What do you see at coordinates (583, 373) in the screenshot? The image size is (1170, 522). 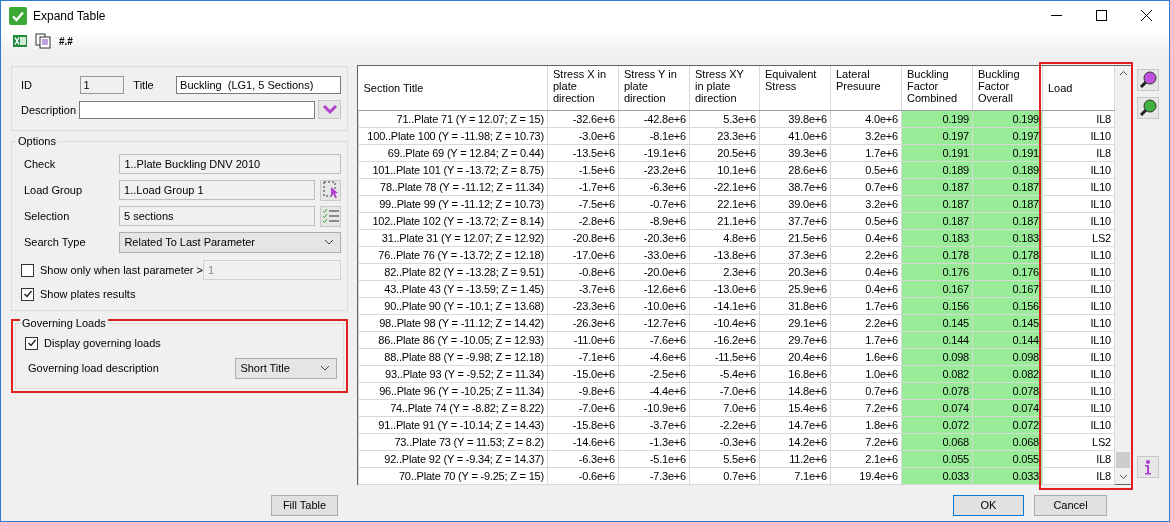 I see `table-cell: -15.0e+6` at bounding box center [583, 373].